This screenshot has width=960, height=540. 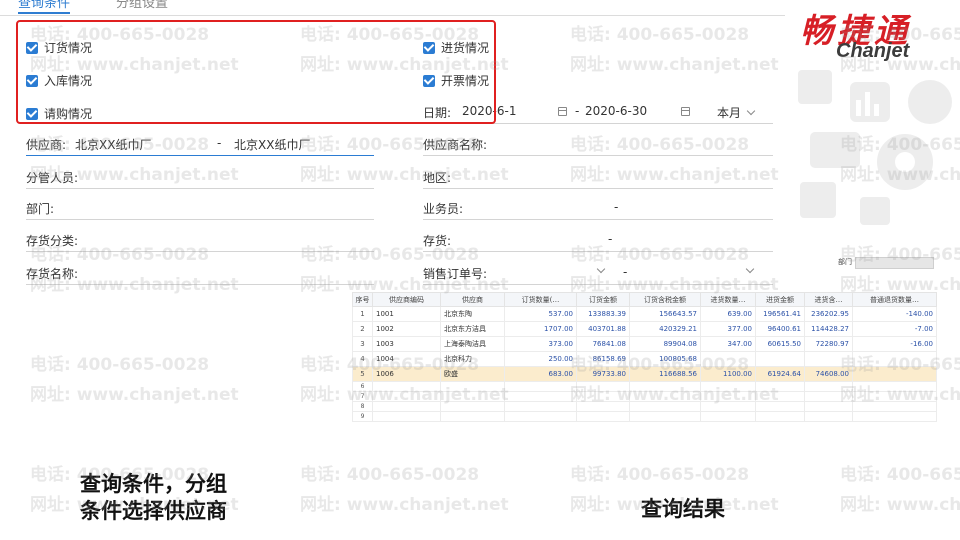 I want to click on tab-bar: 查询条件 分组设置, so click(x=392, y=8).